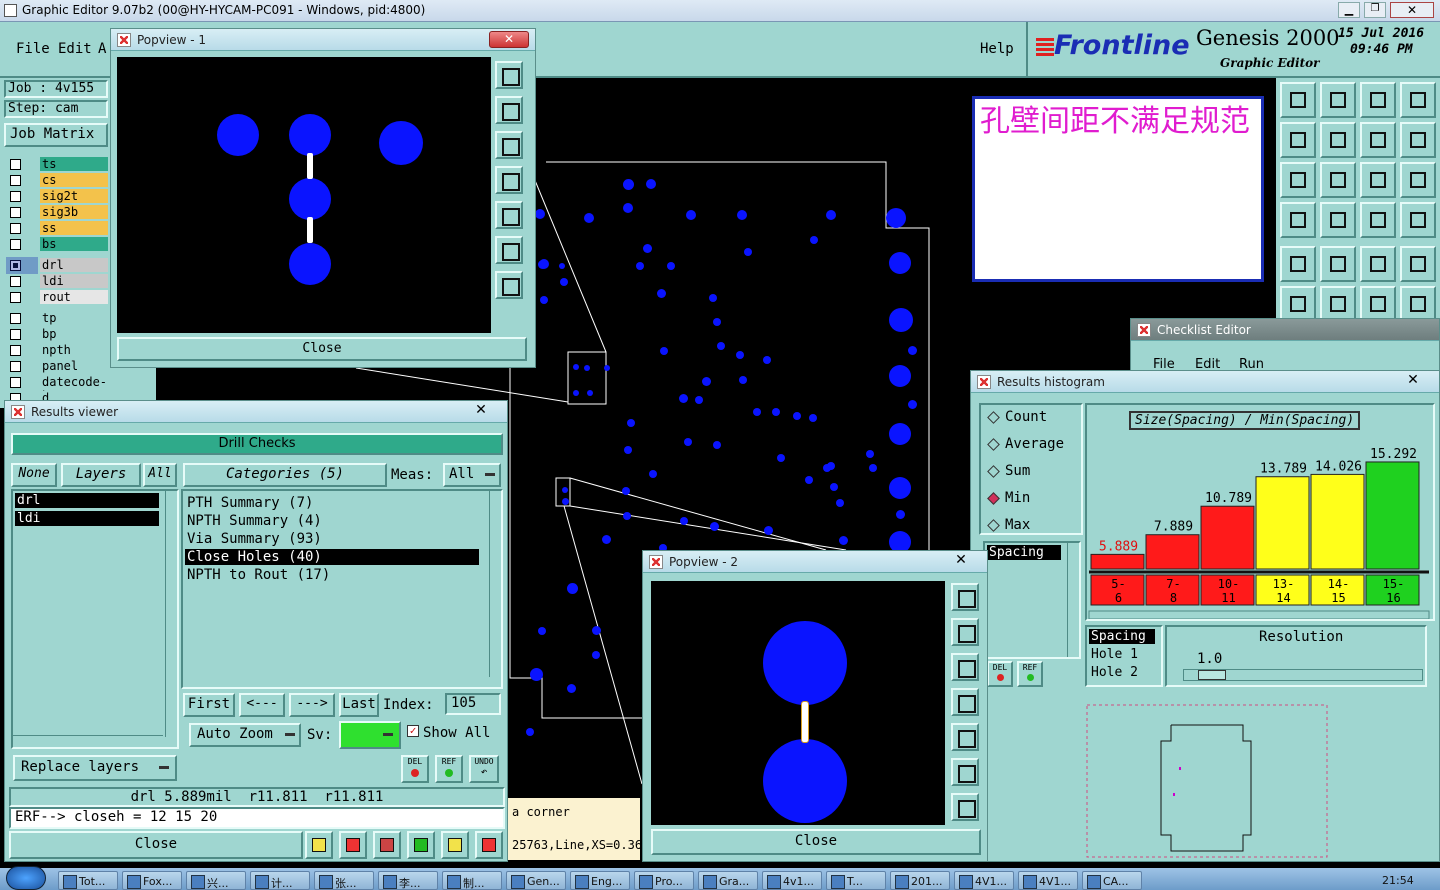  Describe the element at coordinates (1024, 552) in the screenshot. I see `spacing-list-item: Spacing` at that location.